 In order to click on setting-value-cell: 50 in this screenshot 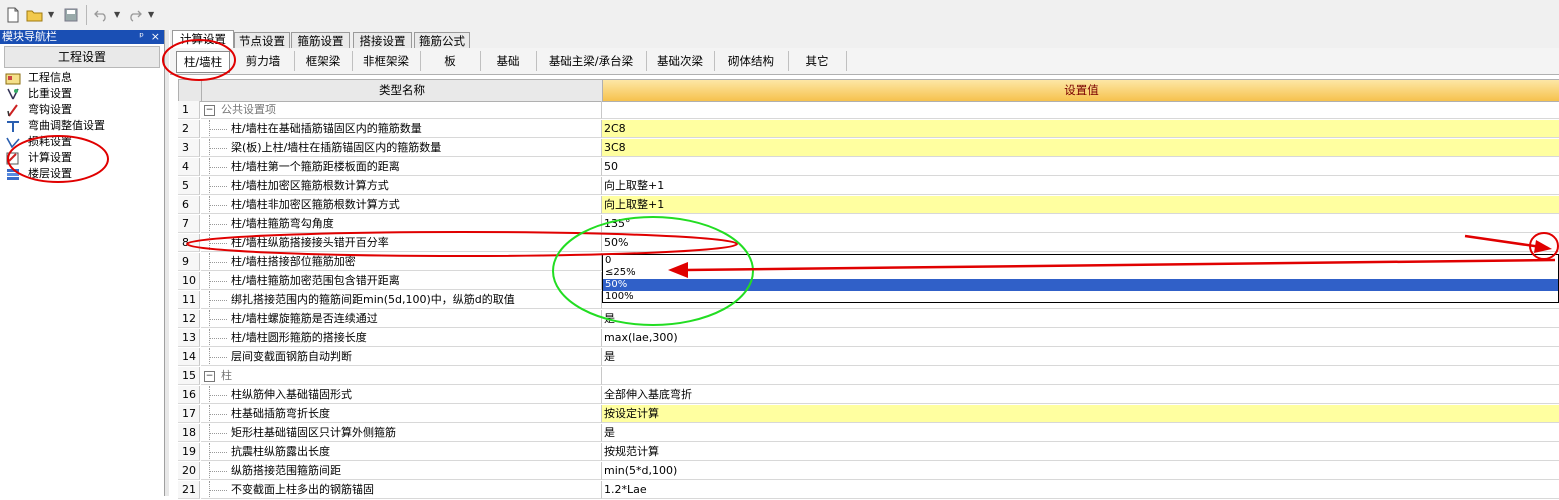, I will do `click(1080, 167)`.